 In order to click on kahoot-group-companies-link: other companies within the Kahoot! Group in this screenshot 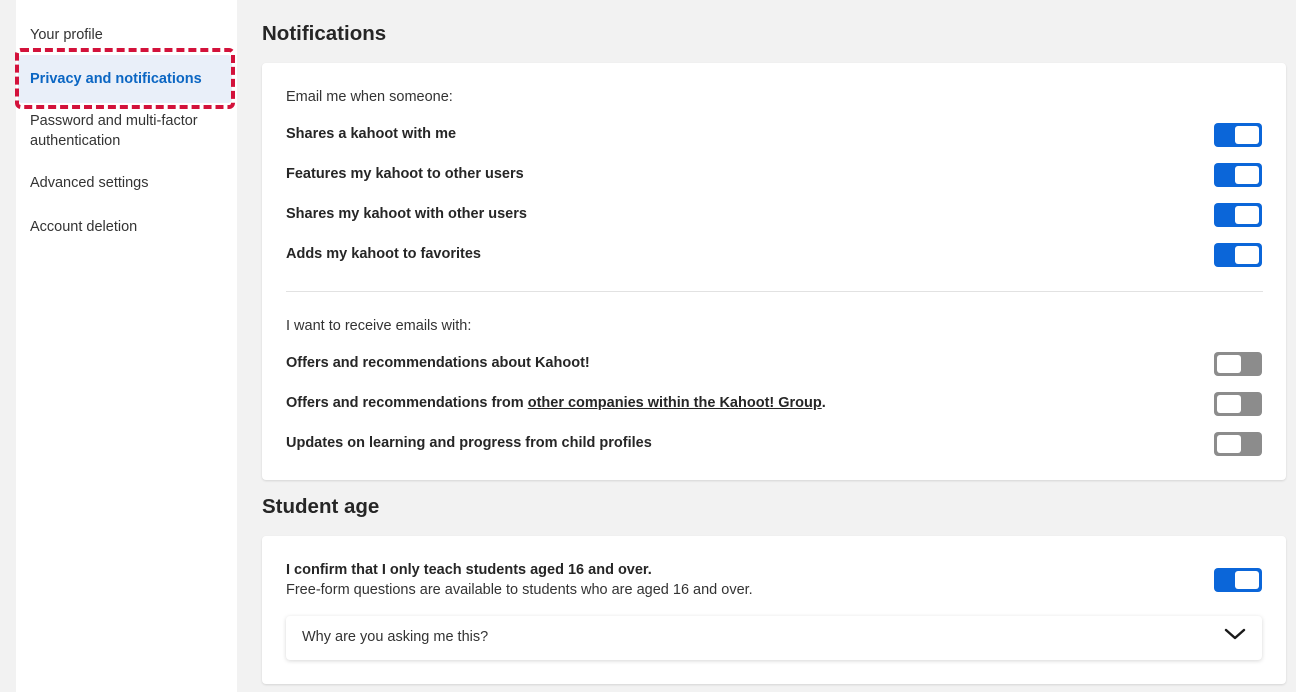, I will do `click(675, 403)`.